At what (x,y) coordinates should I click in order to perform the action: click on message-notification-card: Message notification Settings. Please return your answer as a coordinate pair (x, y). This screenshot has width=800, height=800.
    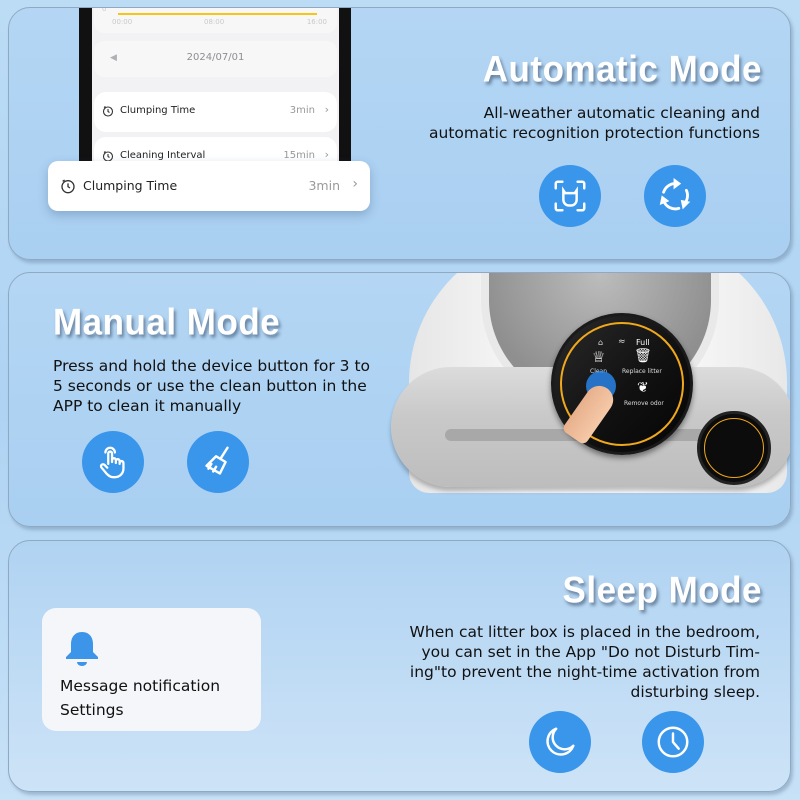
    Looking at the image, I should click on (151, 669).